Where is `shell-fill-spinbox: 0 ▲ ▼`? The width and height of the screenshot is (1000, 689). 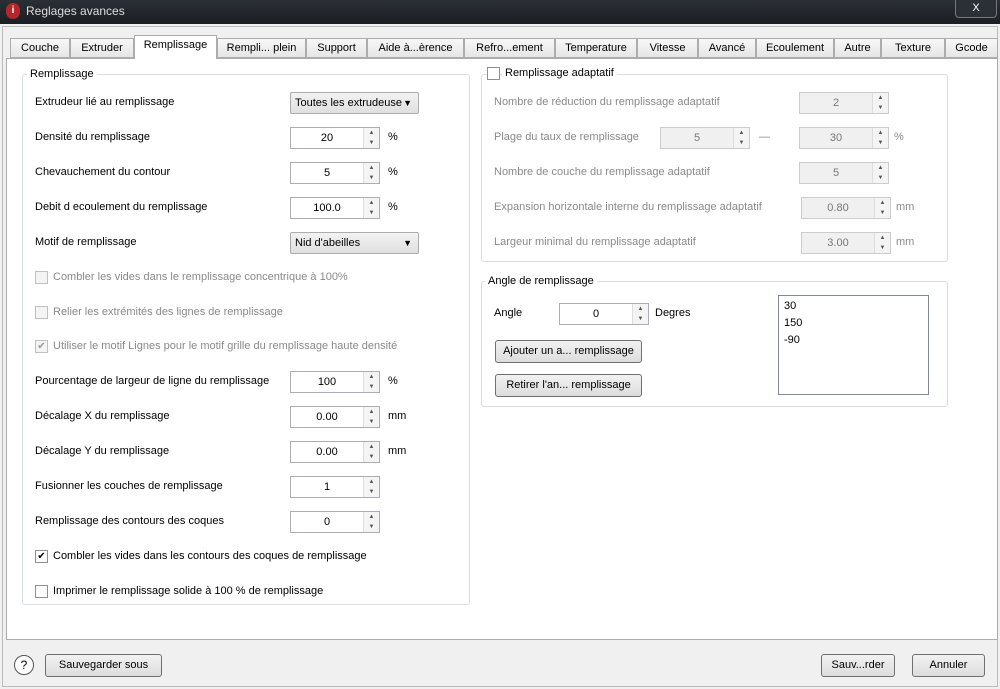
shell-fill-spinbox: 0 ▲ ▼ is located at coordinates (335, 522).